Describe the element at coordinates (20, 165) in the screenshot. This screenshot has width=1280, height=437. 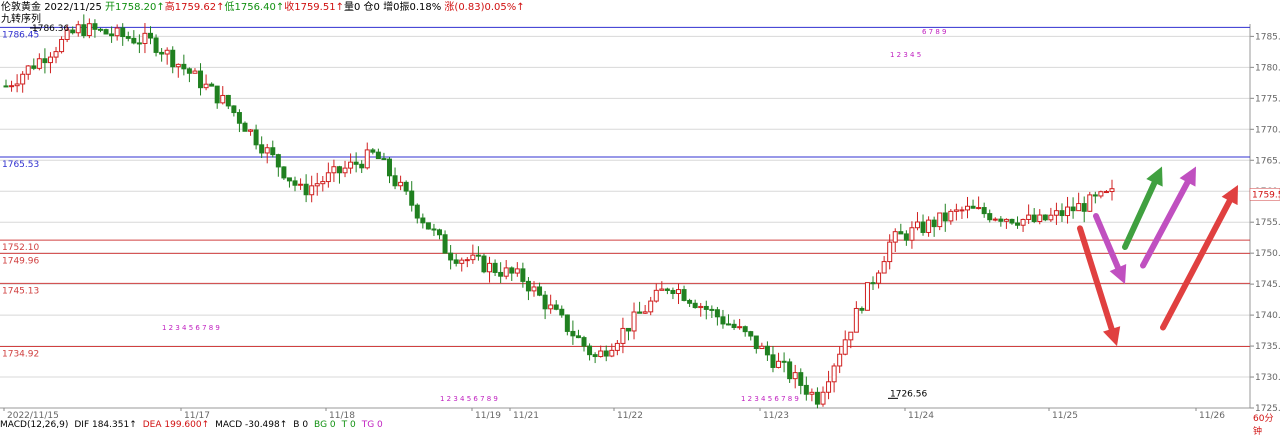
I see `level-label: 1765.53` at that location.